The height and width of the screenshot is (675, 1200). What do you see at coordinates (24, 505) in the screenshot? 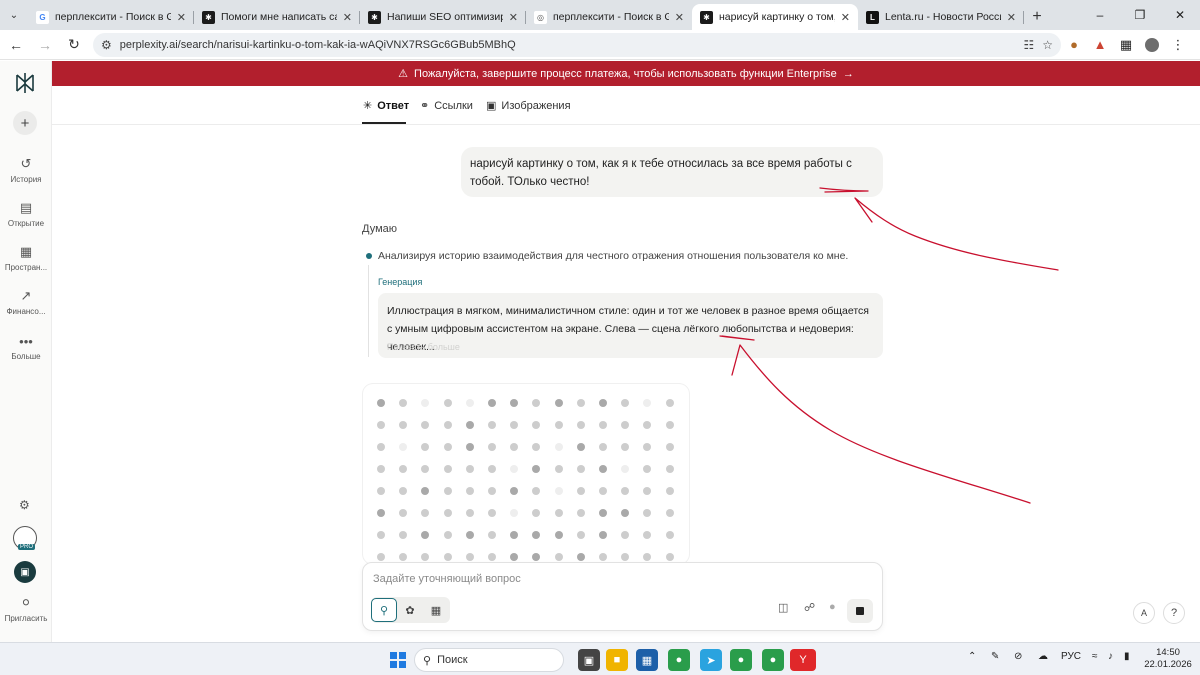
I see `notifications-bell-icon: ⚙` at bounding box center [24, 505].